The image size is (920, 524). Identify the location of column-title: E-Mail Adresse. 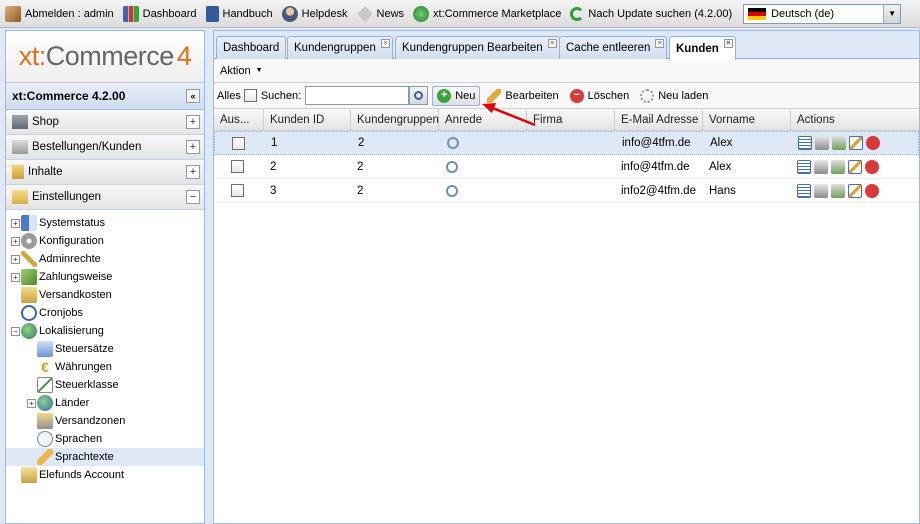
(660, 119).